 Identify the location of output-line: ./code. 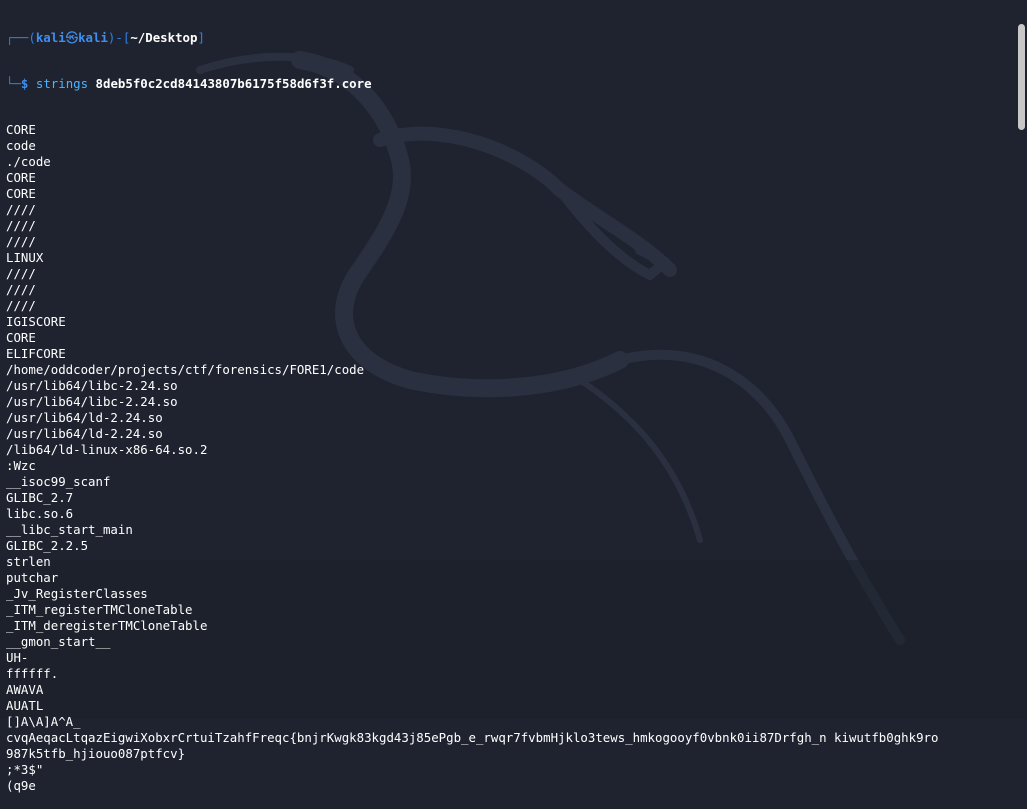
(28, 161).